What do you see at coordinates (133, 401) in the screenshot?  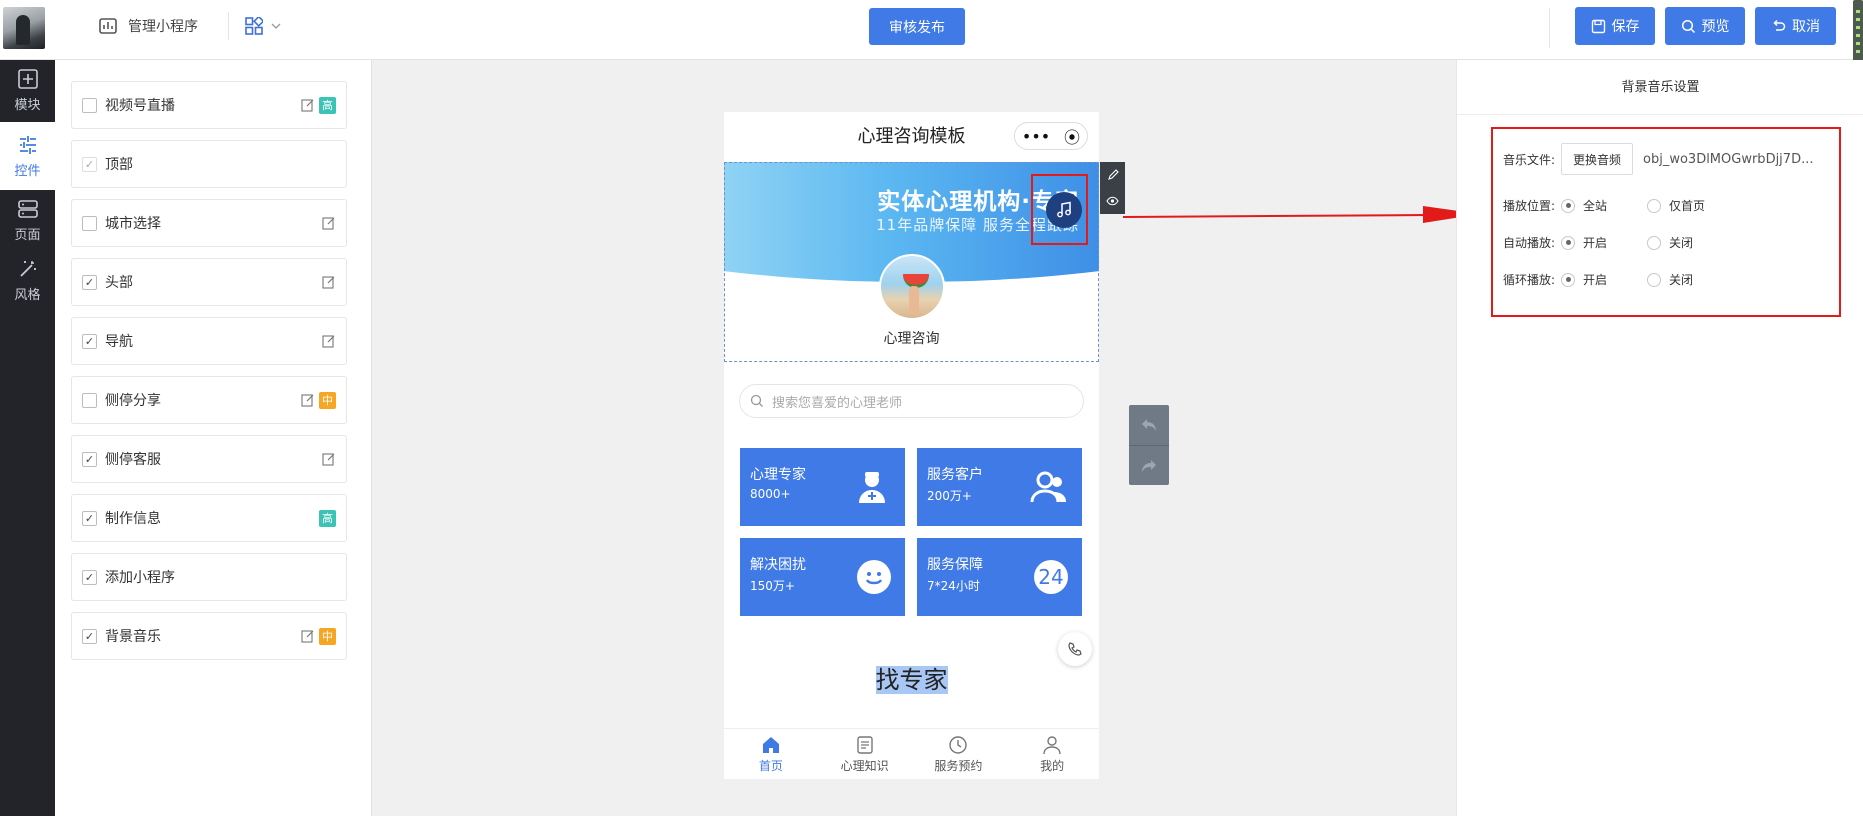 I see `component-label: 侧停分享` at bounding box center [133, 401].